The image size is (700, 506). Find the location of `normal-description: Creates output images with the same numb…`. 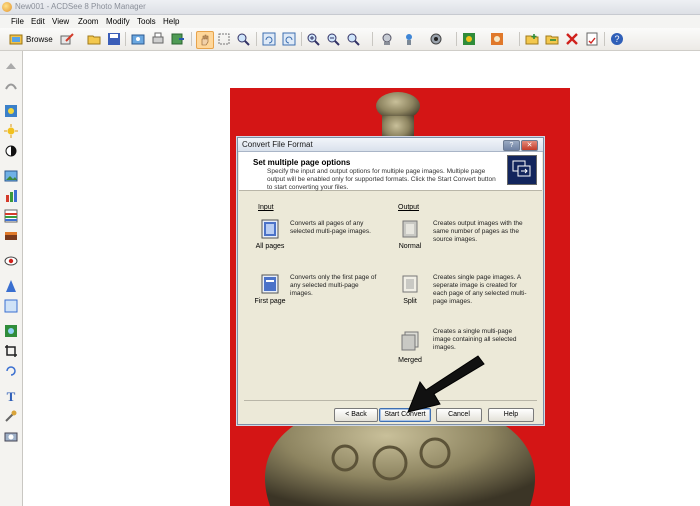

normal-description: Creates output images with the same numb… is located at coordinates (478, 231).